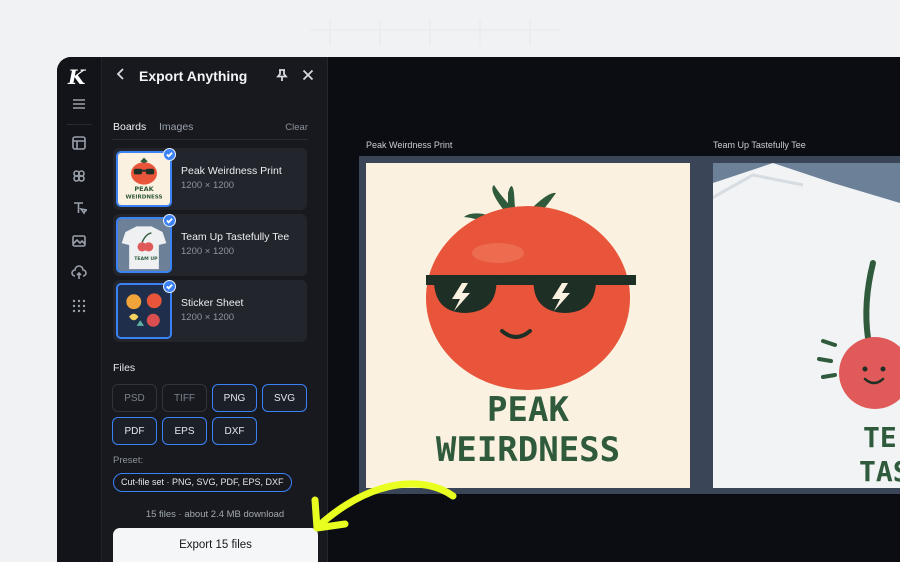  What do you see at coordinates (184, 398) in the screenshot?
I see `format-toggle-tiff: TIFF` at bounding box center [184, 398].